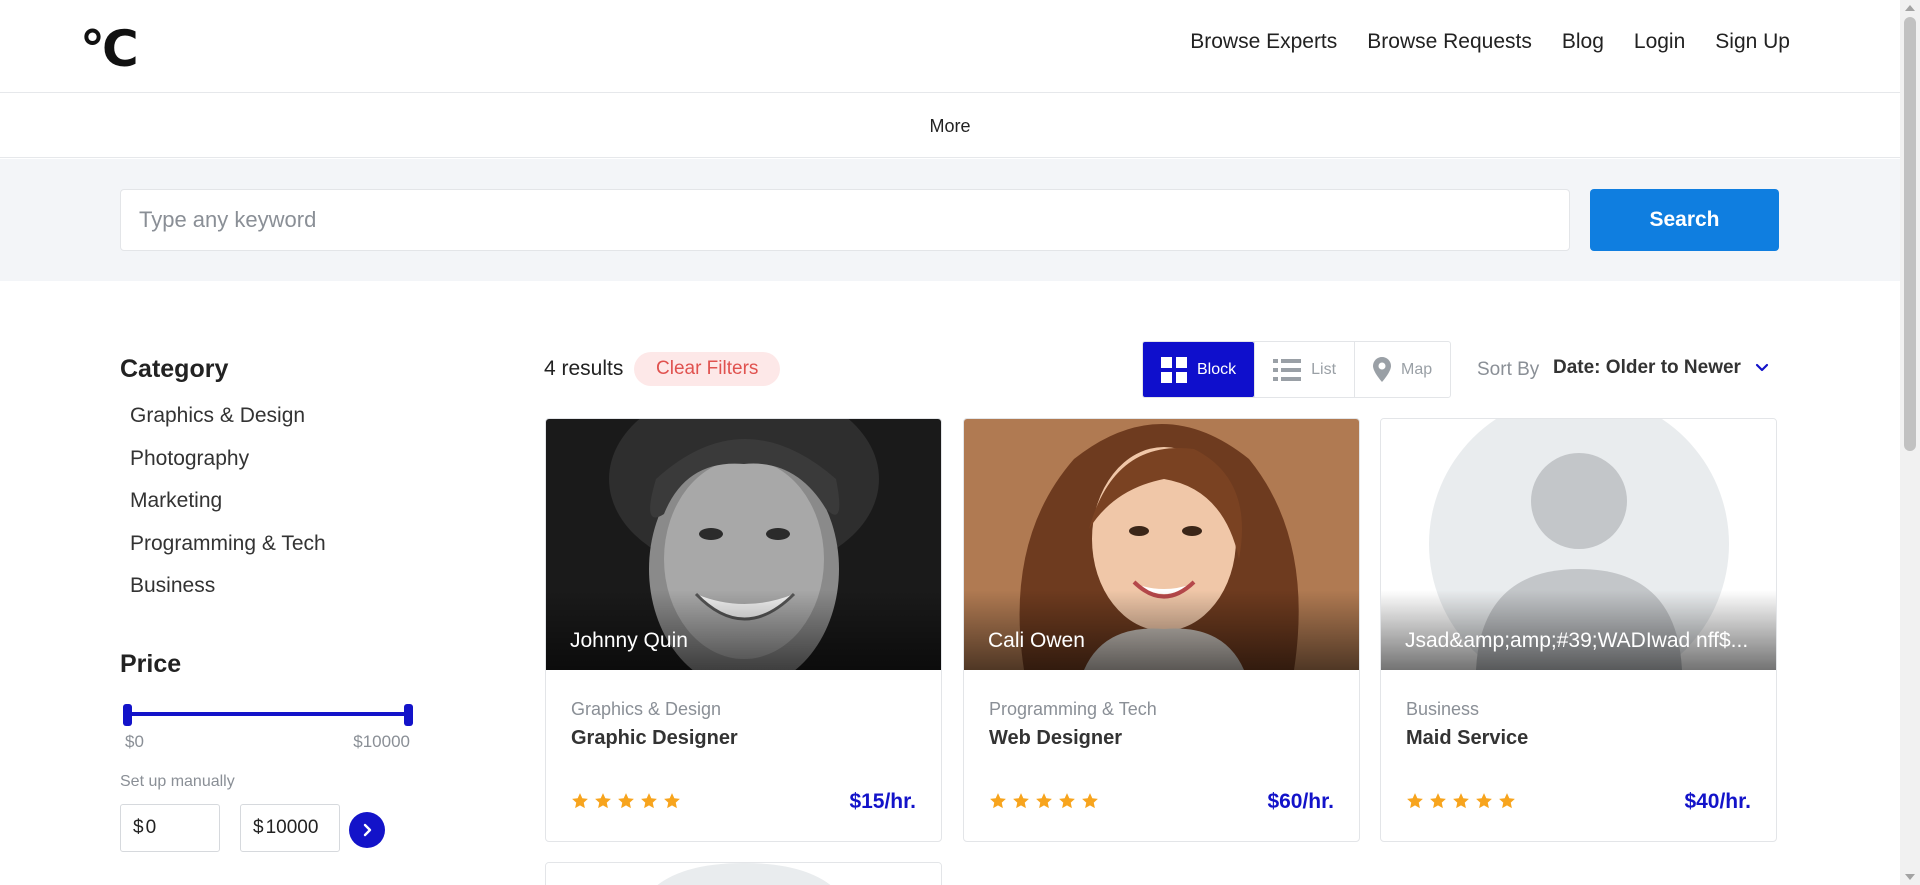 The image size is (1920, 885). Describe the element at coordinates (151, 664) in the screenshot. I see `price-title: Price` at that location.